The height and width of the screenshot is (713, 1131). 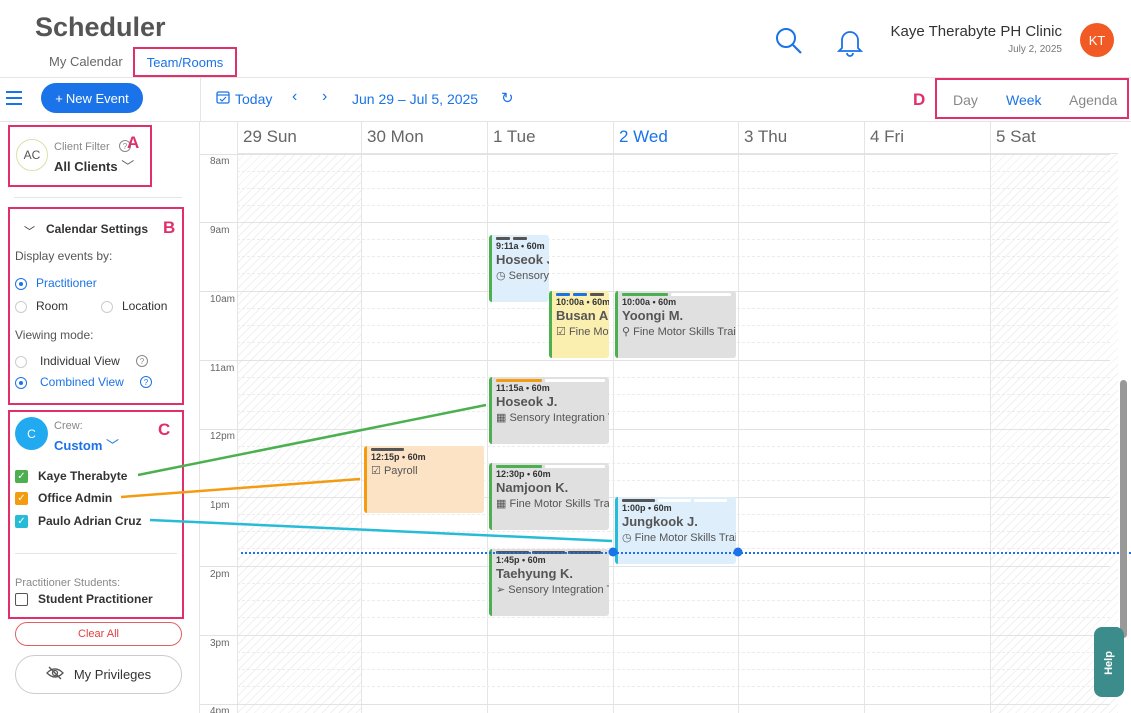 I want to click on event-client: Busan Ar, so click(x=582, y=315).